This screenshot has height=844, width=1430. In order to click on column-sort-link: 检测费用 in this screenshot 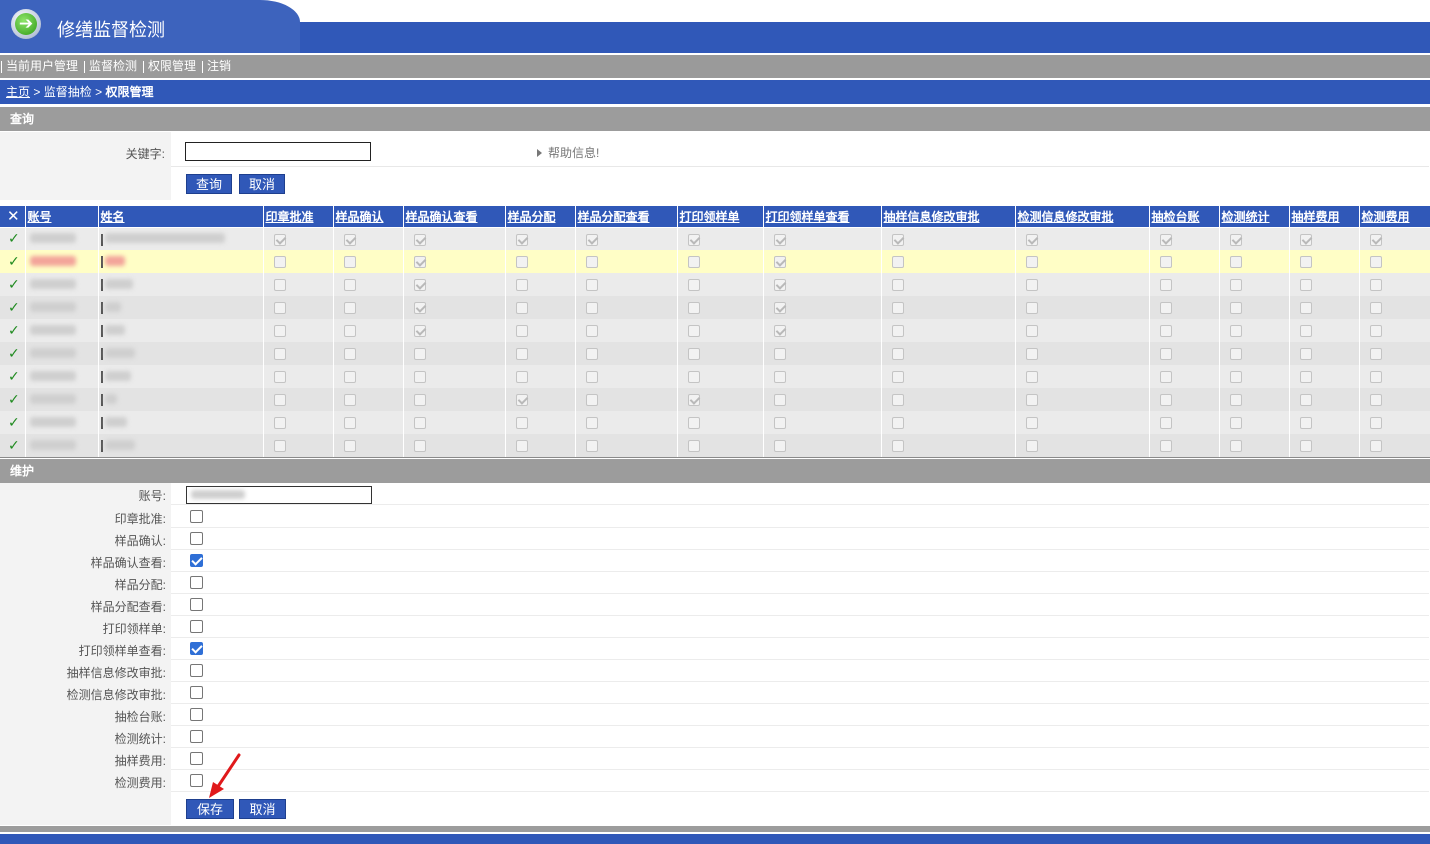, I will do `click(1386, 217)`.